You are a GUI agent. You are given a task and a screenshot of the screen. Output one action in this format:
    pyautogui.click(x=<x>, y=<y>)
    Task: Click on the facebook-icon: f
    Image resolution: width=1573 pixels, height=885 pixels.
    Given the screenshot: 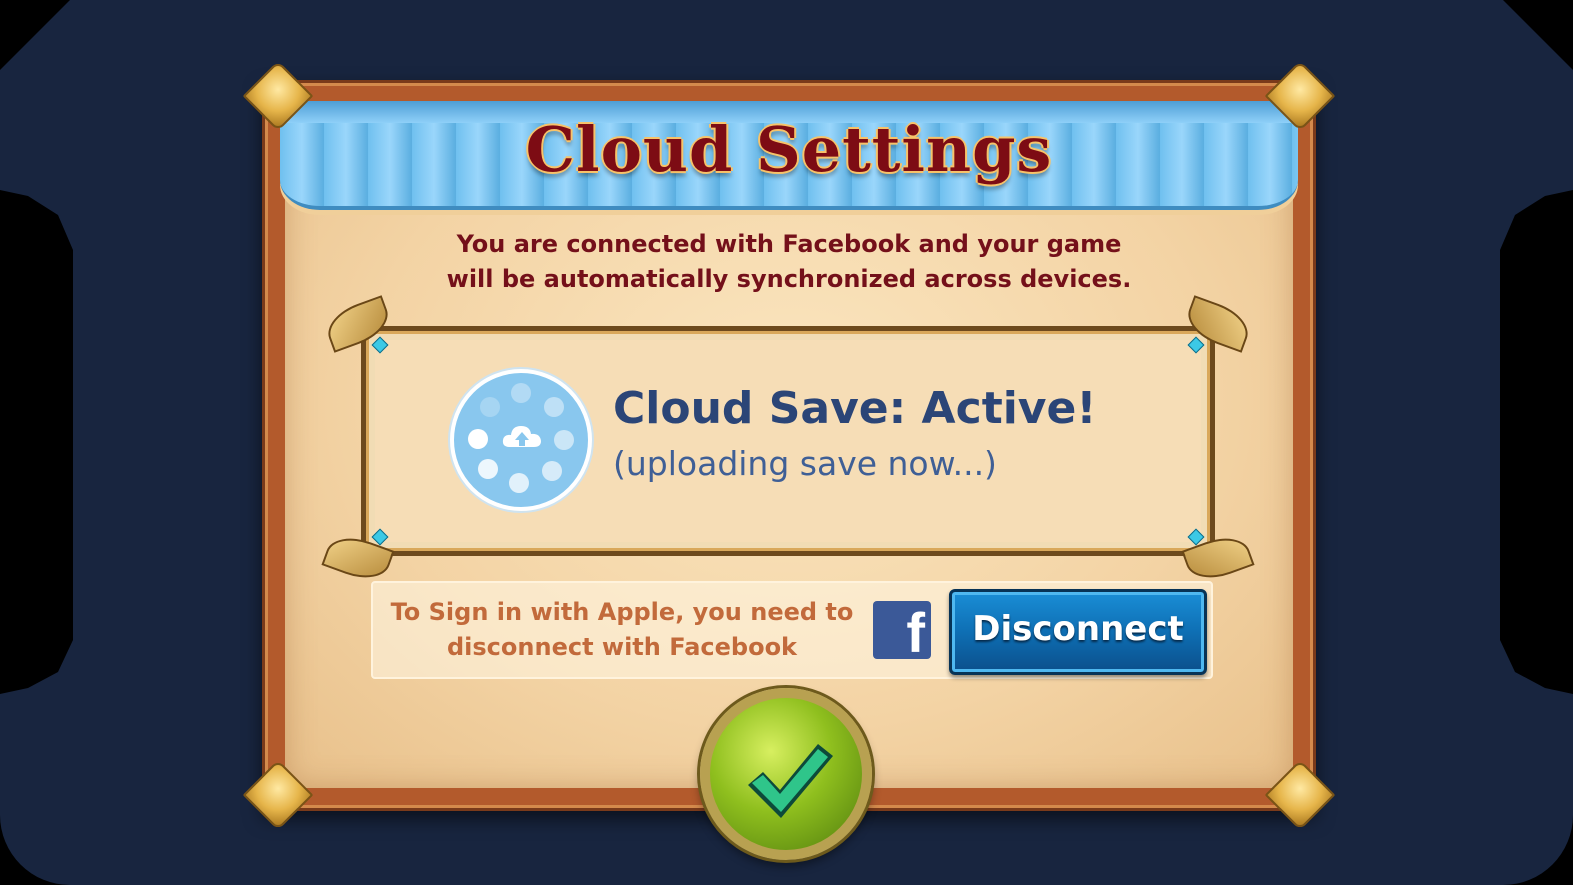 What is the action you would take?
    pyautogui.click(x=902, y=630)
    